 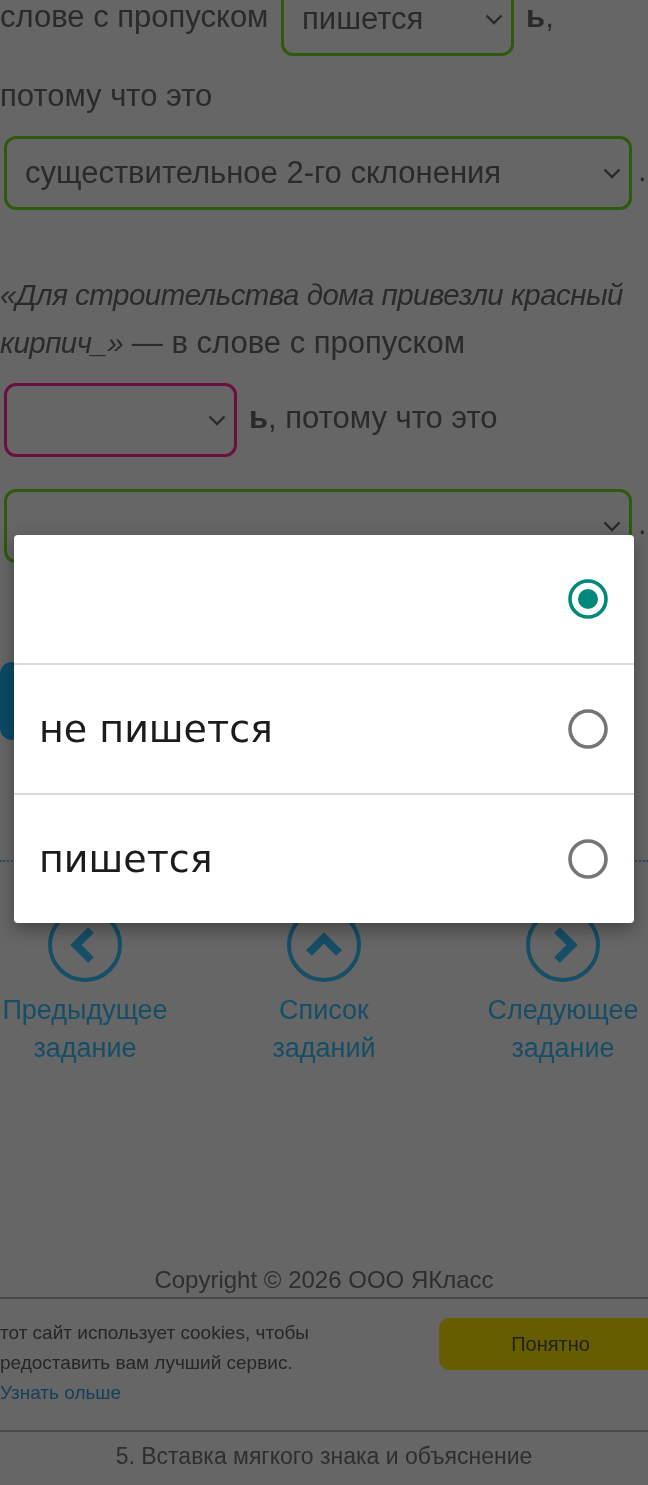 What do you see at coordinates (134, 17) in the screenshot?
I see `exercise-text: слове с пропуском` at bounding box center [134, 17].